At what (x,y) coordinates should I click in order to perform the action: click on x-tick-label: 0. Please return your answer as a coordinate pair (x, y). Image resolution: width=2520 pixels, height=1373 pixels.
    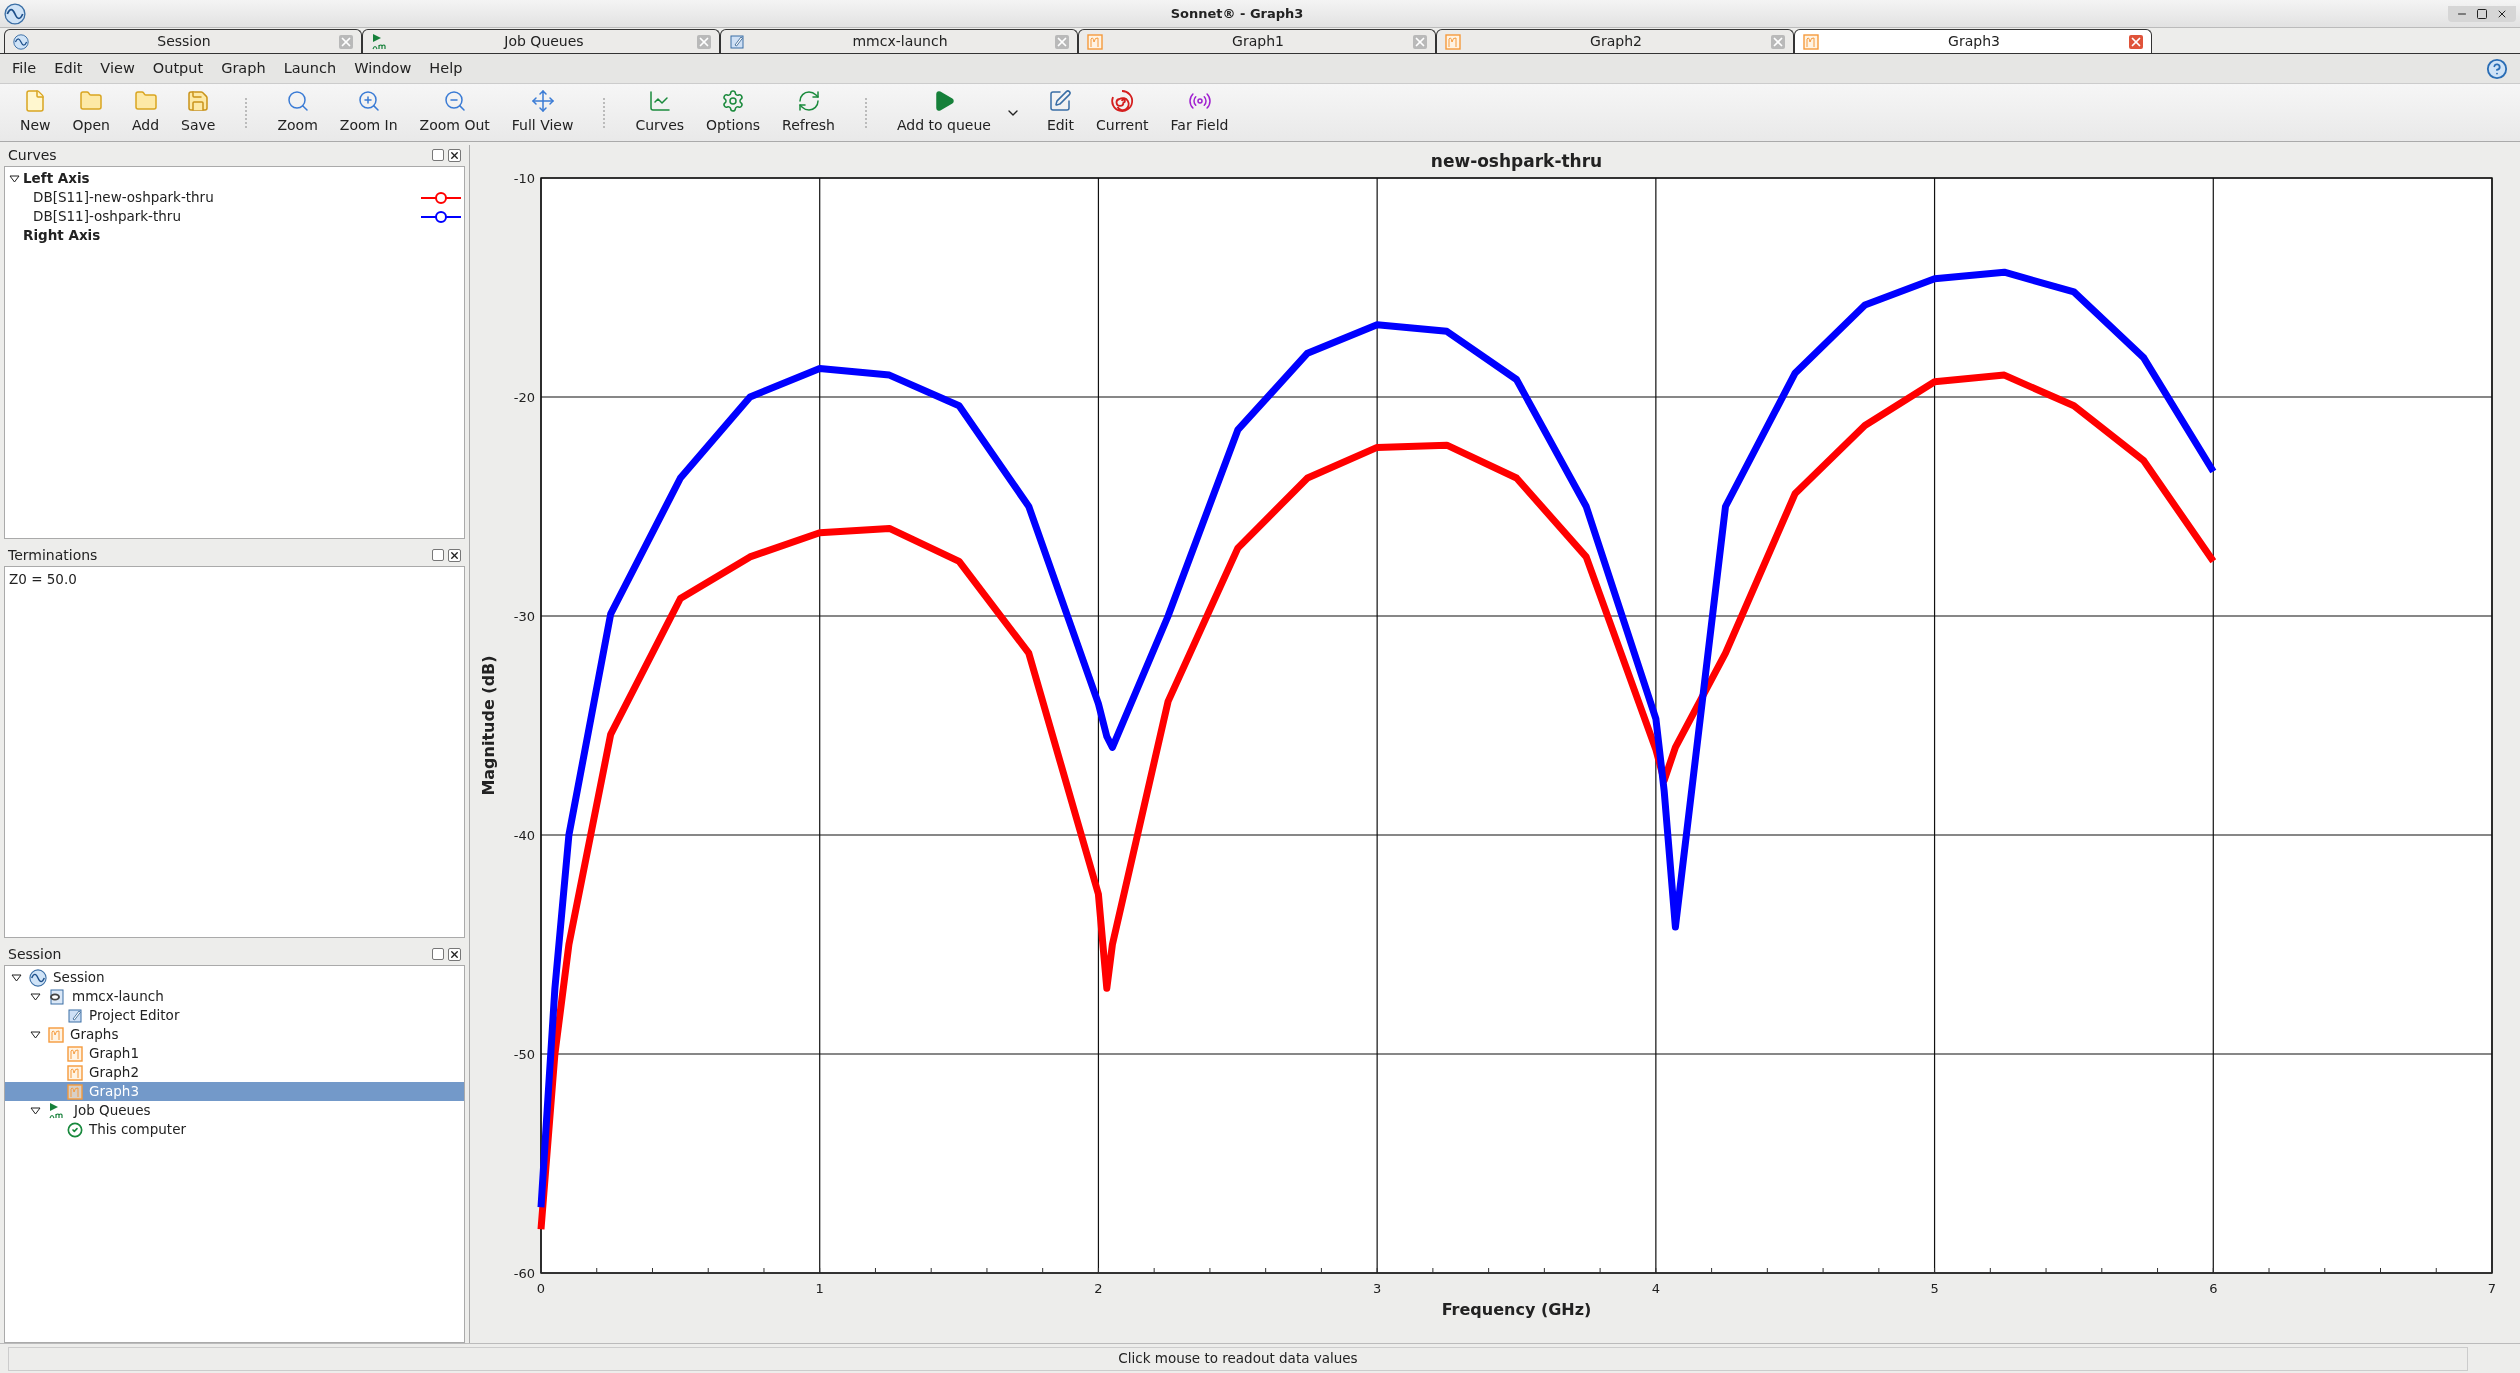
    Looking at the image, I should click on (541, 1288).